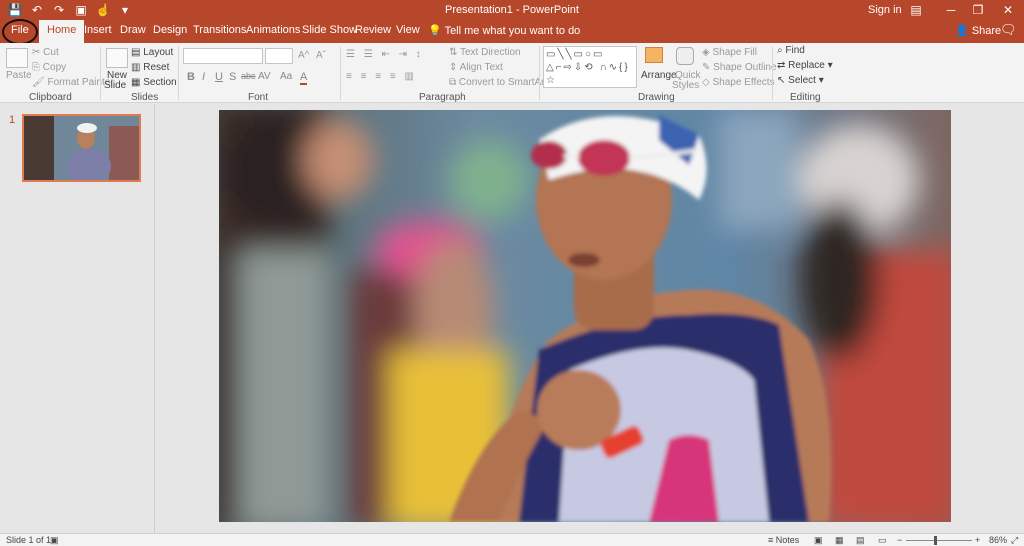 The image size is (1024, 546). What do you see at coordinates (745, 67) in the screenshot?
I see `shape-outline-label: Shape Outline` at bounding box center [745, 67].